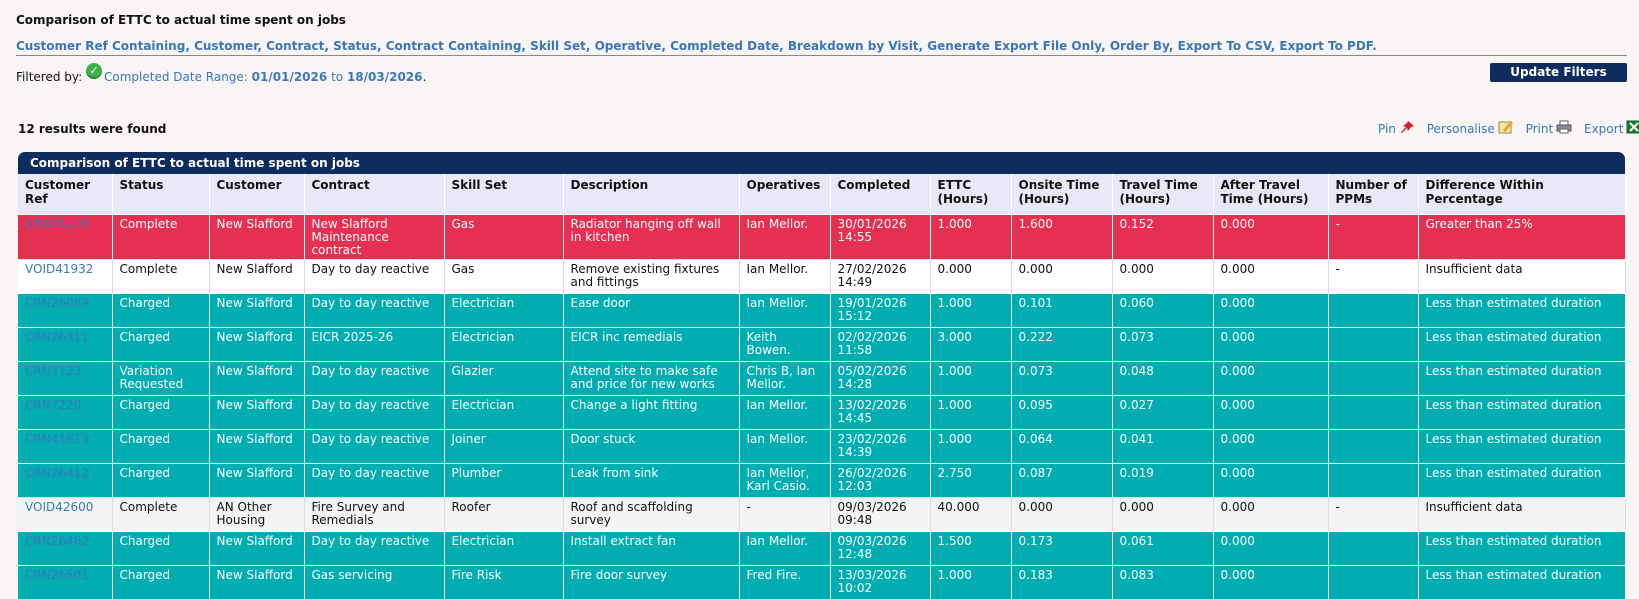 This screenshot has height=599, width=1639. Describe the element at coordinates (628, 46) in the screenshot. I see `filter-link-operative: Operative` at that location.